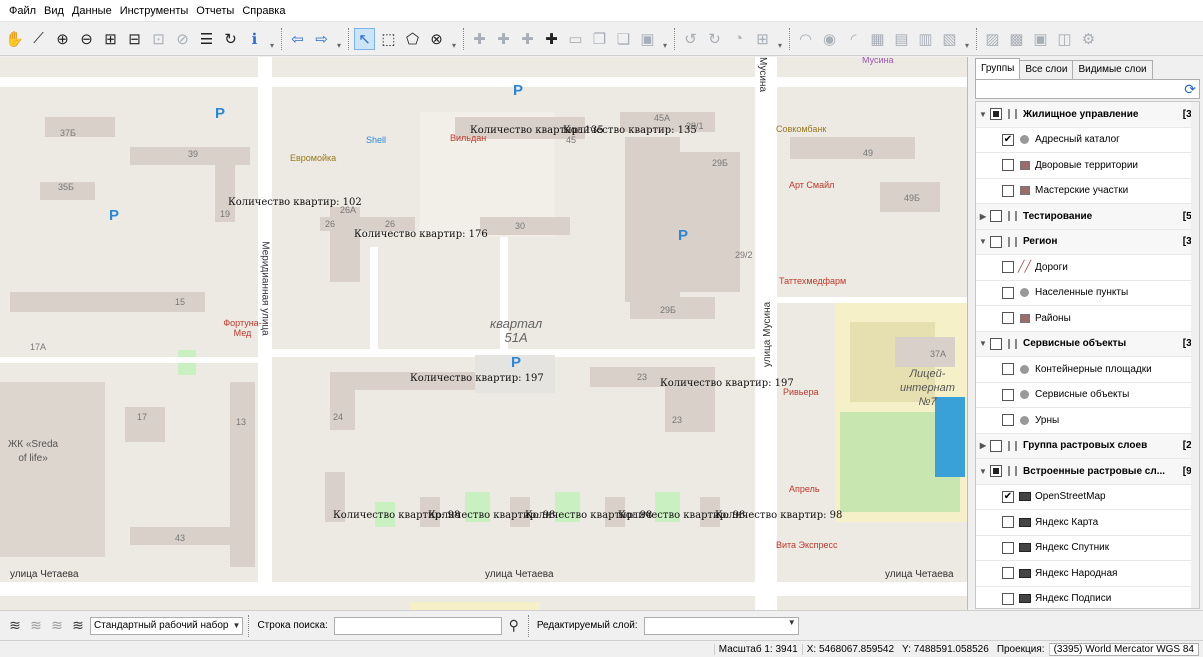 The image size is (1203, 657). I want to click on clear-selection-icon: ⊗, so click(436, 39).